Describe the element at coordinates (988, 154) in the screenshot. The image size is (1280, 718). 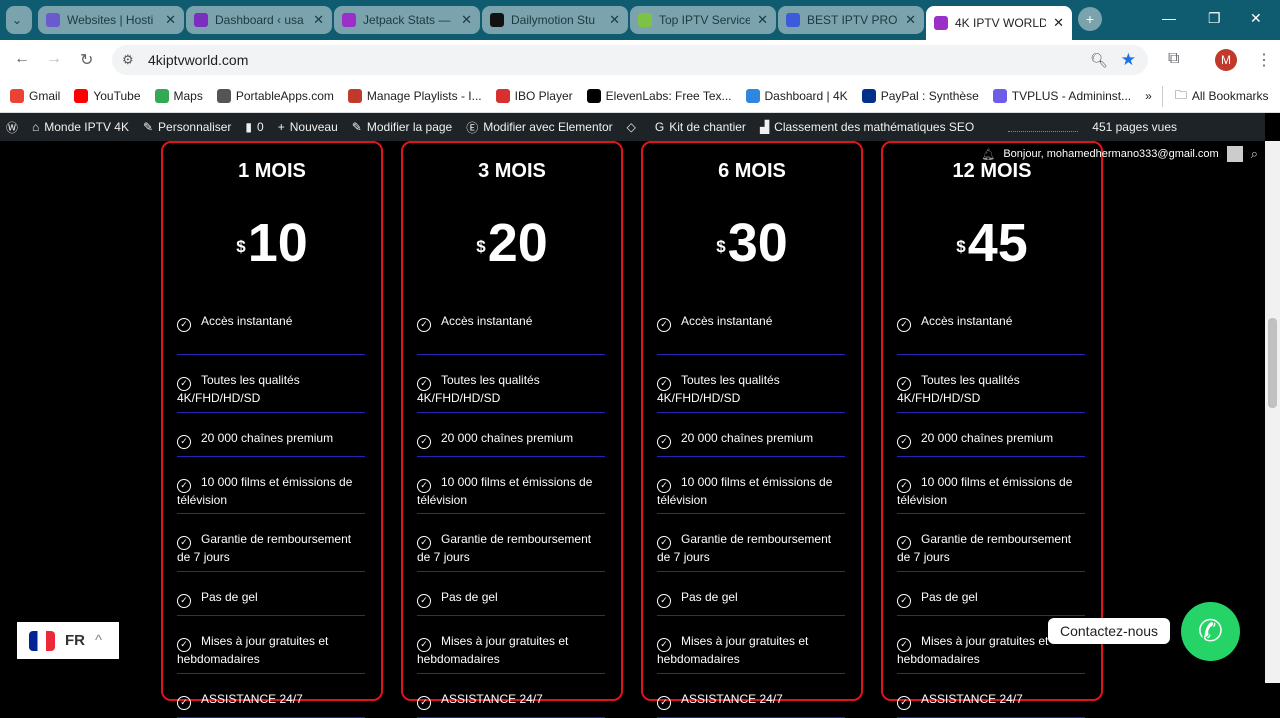
I see `notification-bell-icon: 🔔︎` at that location.